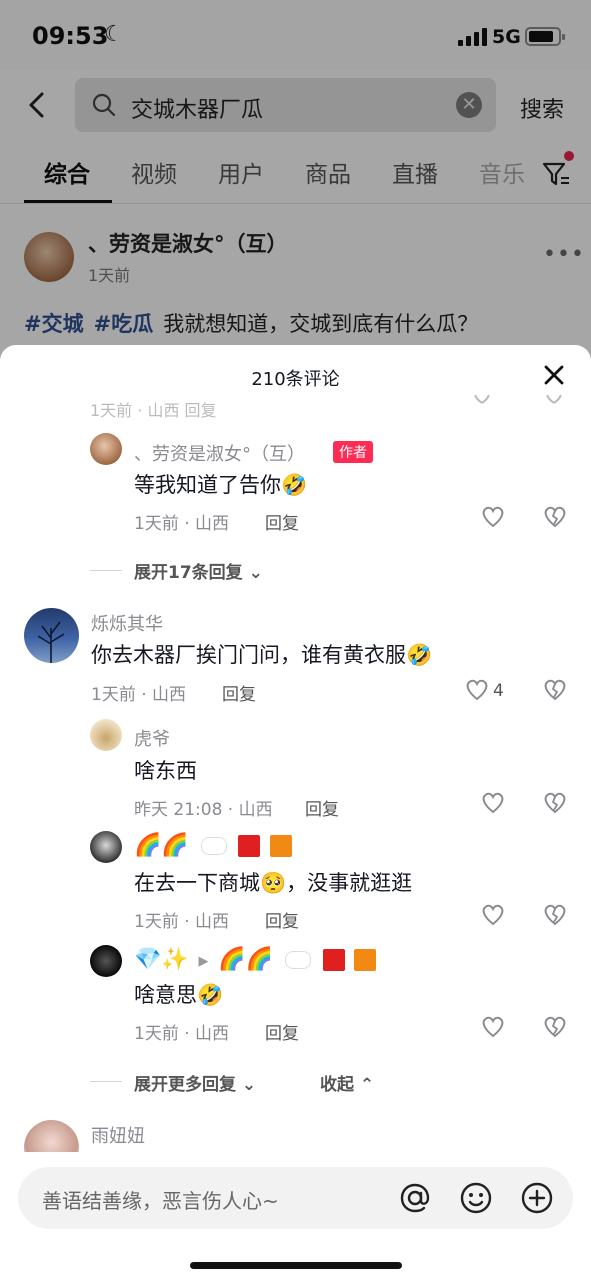 The width and height of the screenshot is (591, 1280). Describe the element at coordinates (152, 738) in the screenshot. I see `commenter-name: 虎爷` at that location.